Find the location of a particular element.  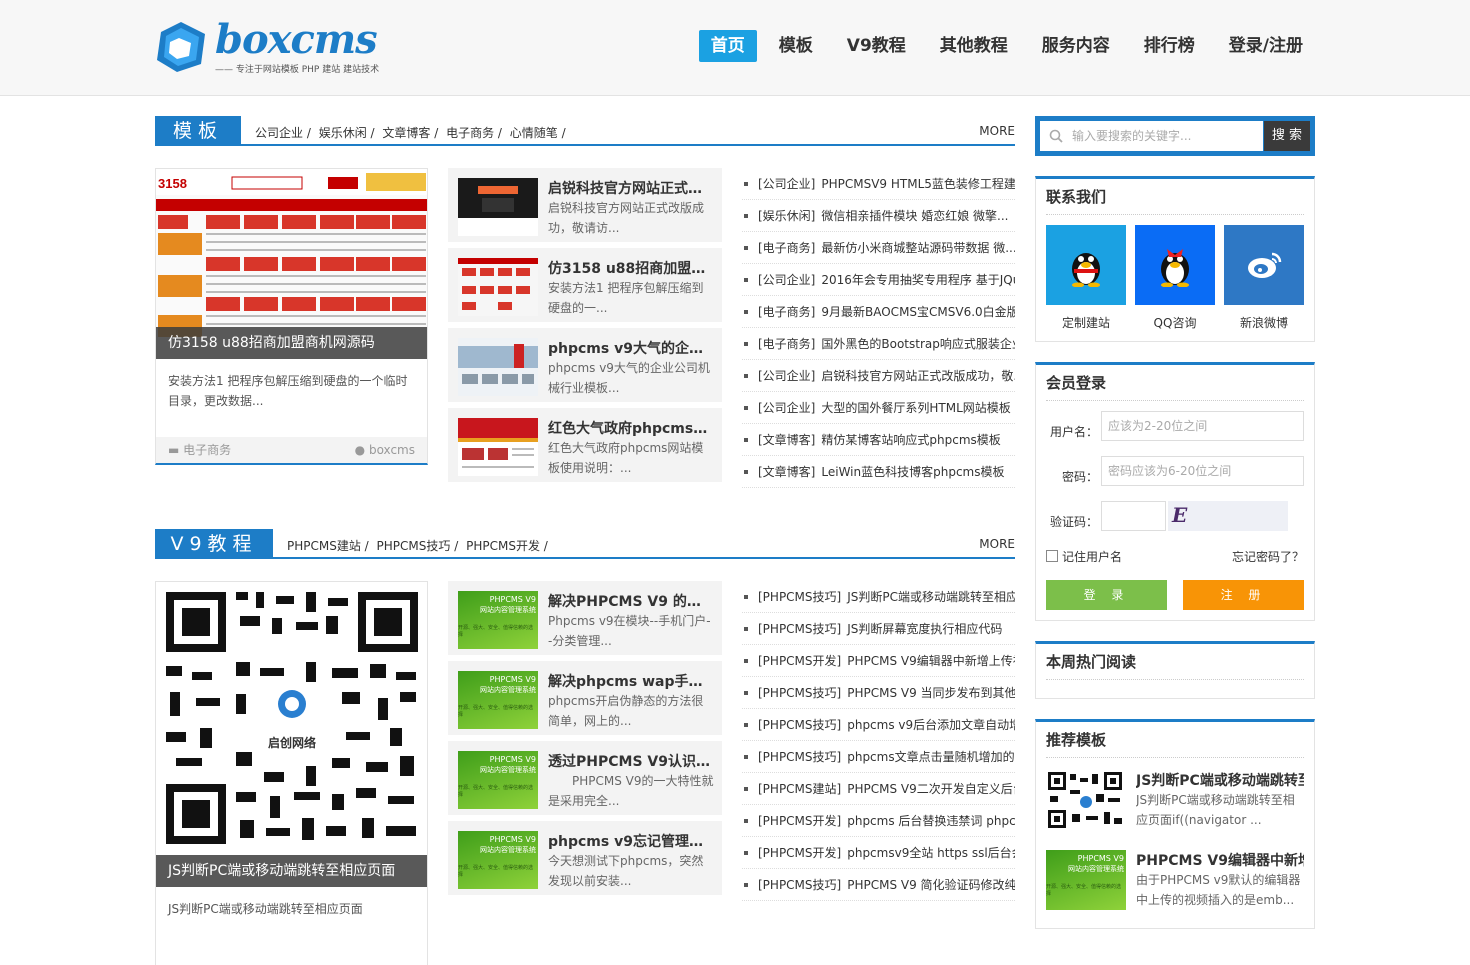

list-item: [电子商务] 国外黑色的Bootstrap响应式服装企业 is located at coordinates (878, 344).